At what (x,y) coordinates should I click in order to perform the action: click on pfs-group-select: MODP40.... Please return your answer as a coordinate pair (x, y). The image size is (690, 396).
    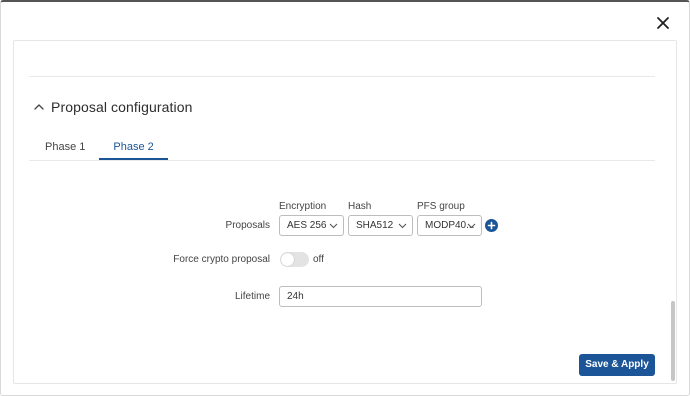
    Looking at the image, I should click on (449, 225).